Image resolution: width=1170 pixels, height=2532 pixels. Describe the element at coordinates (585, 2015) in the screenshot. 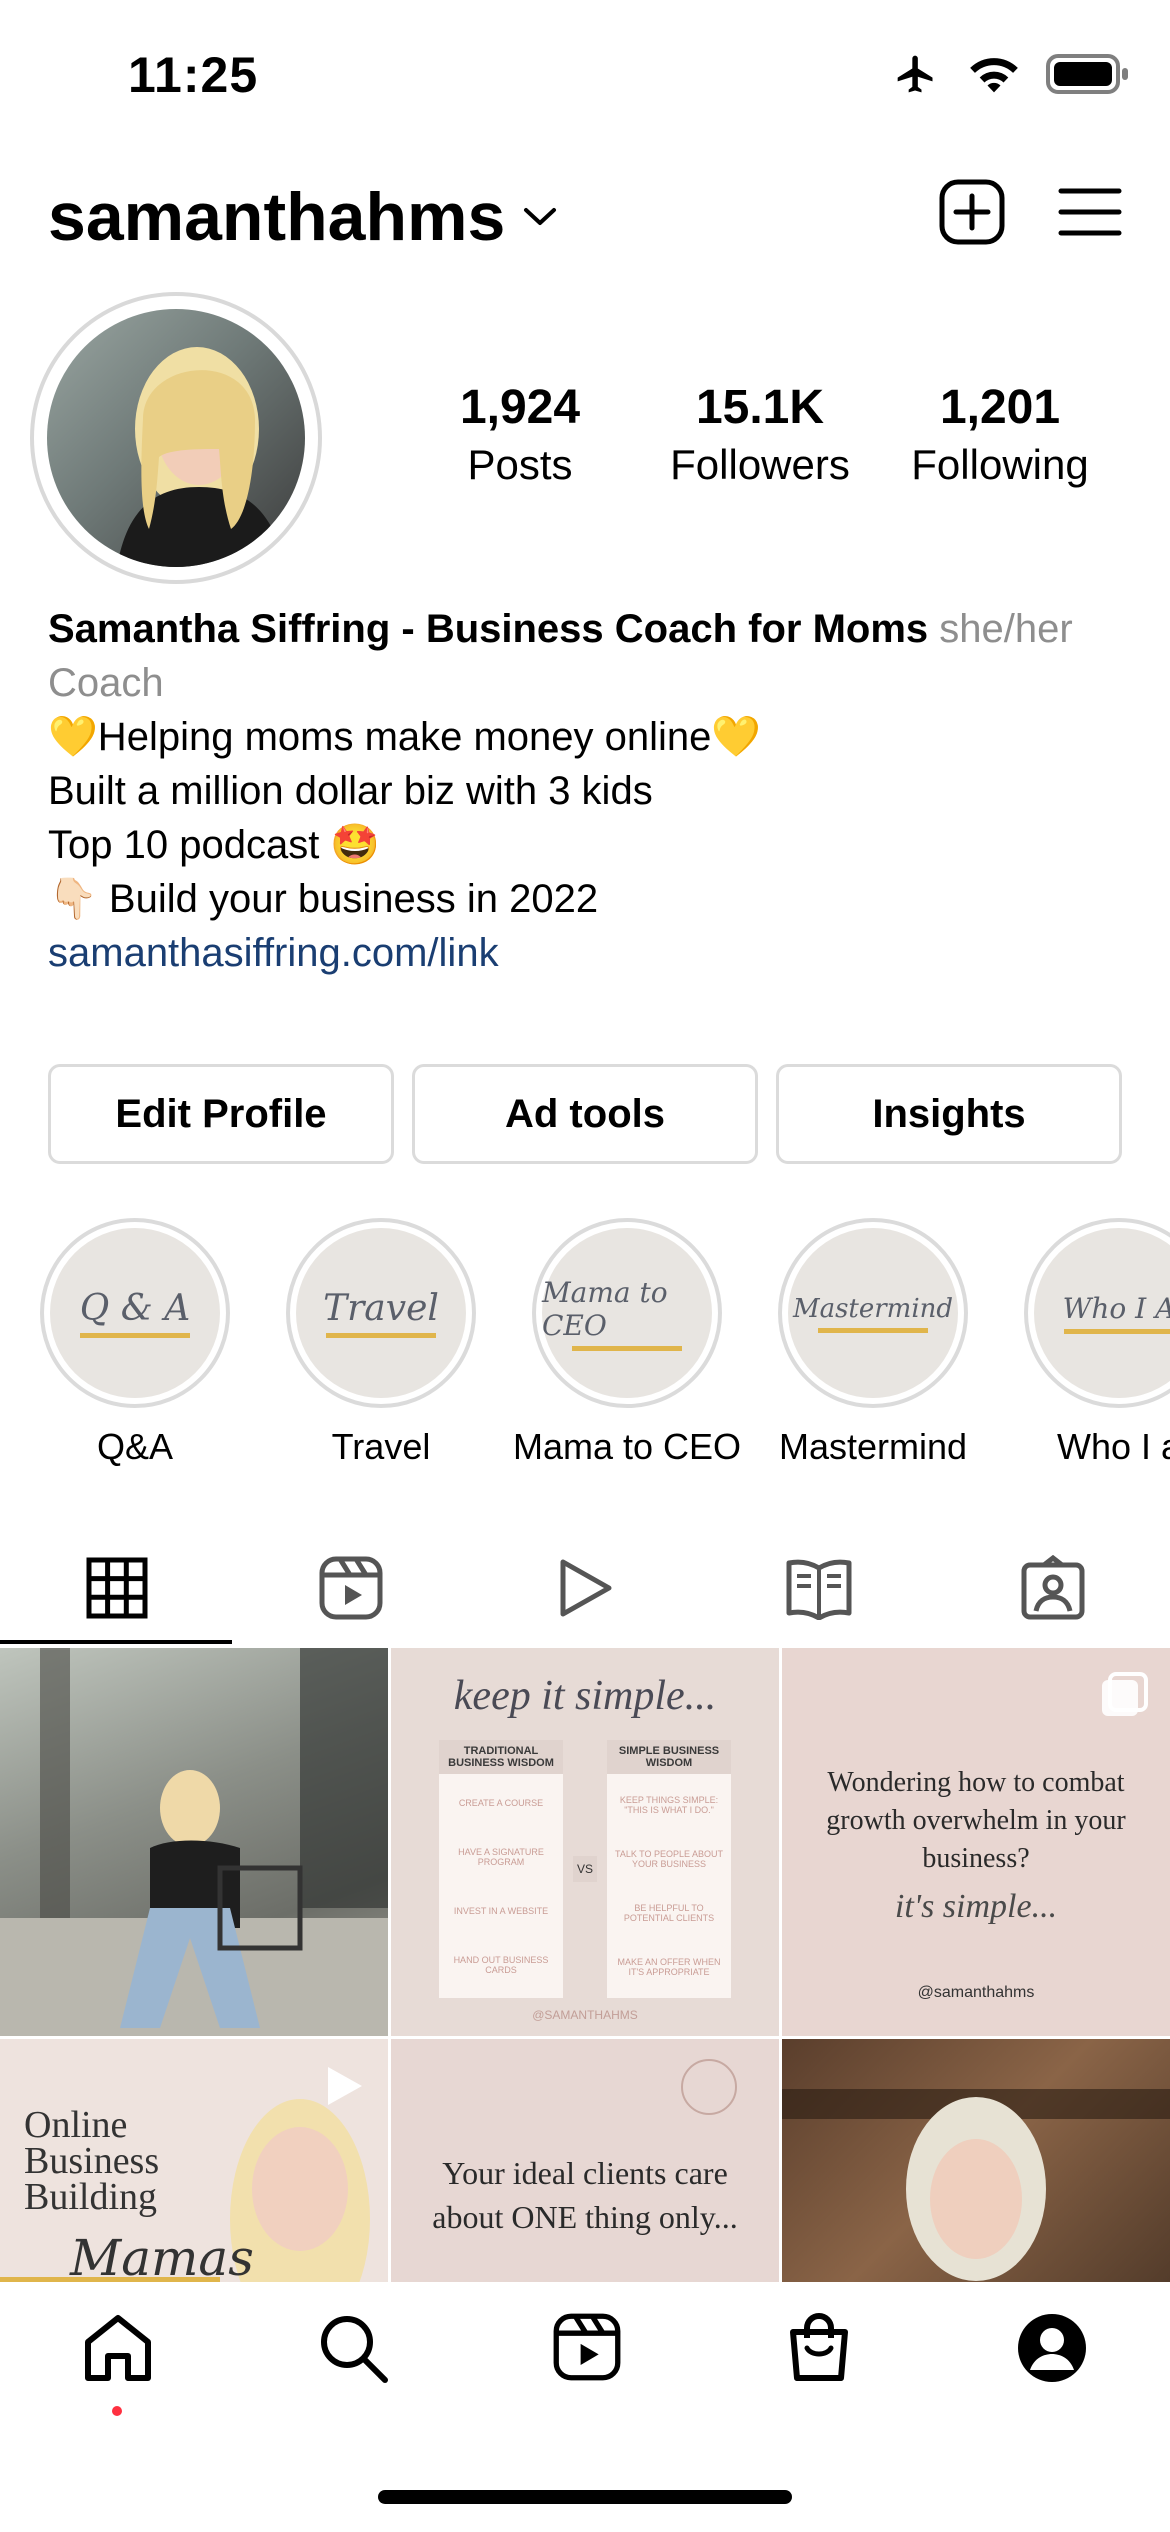

I see `post-handle: @SAMANTHAHMS` at that location.